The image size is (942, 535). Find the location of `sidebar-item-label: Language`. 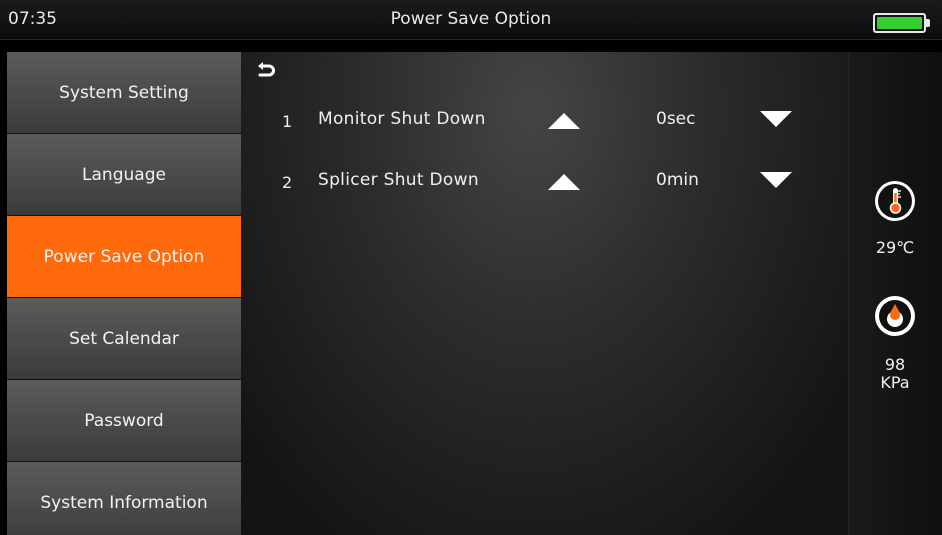

sidebar-item-label: Language is located at coordinates (124, 174).